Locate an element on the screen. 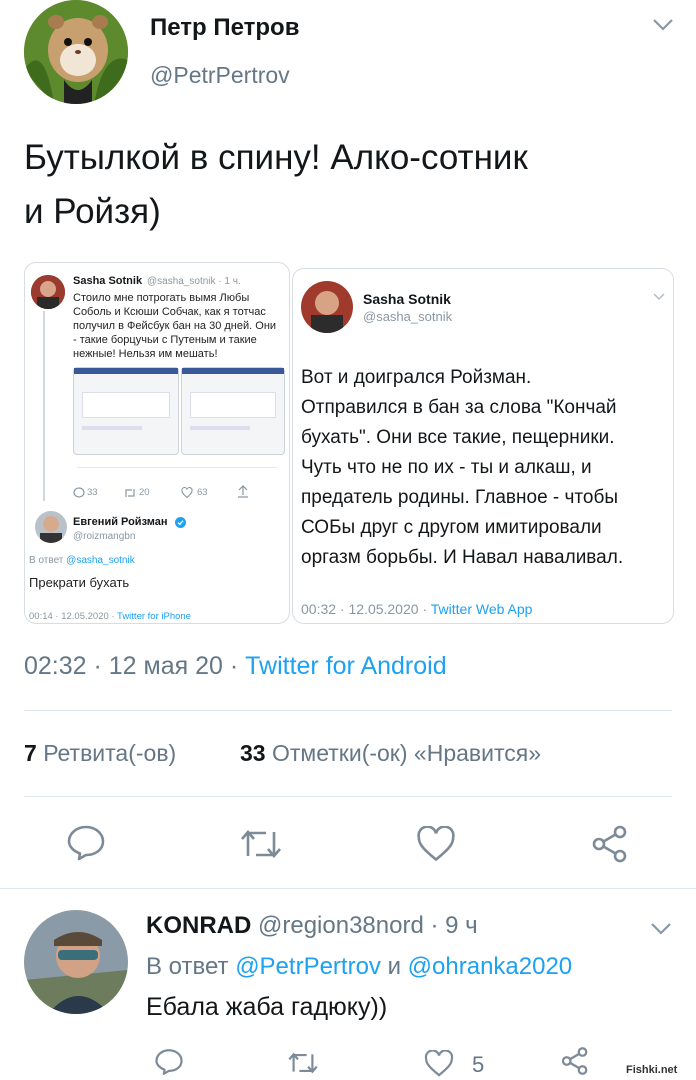  konrad-like-button is located at coordinates (439, 1063).